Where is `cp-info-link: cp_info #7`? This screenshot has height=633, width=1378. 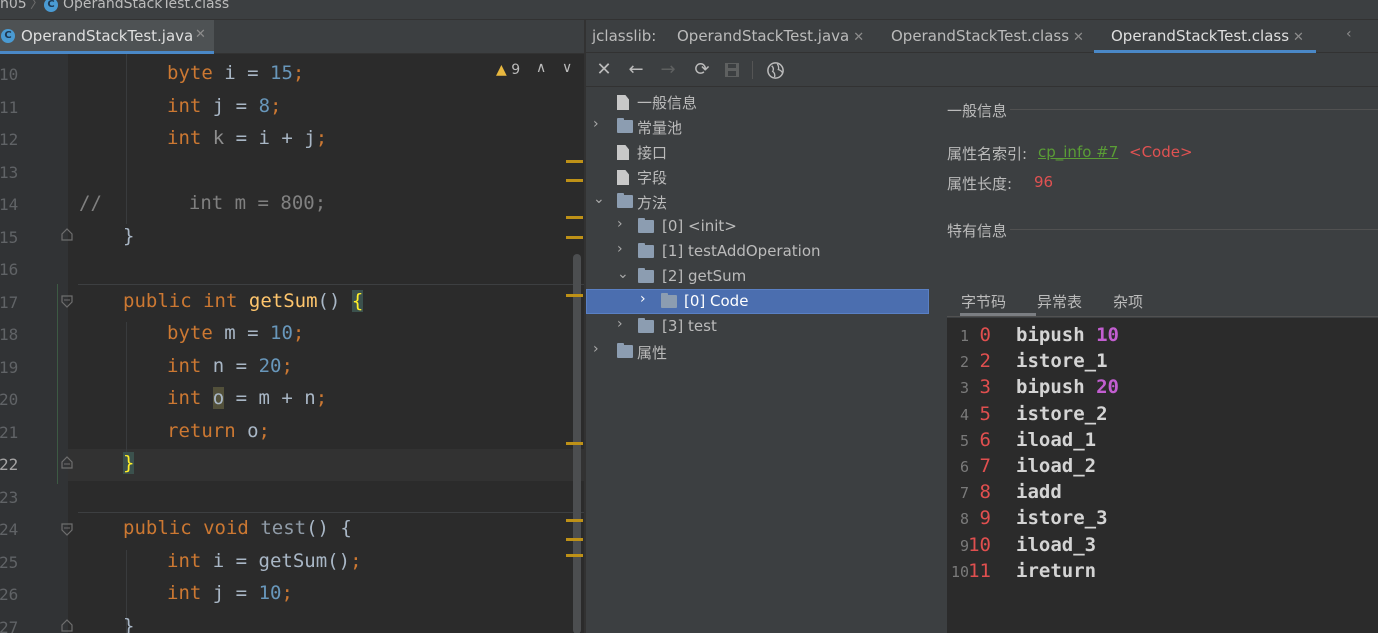
cp-info-link: cp_info #7 is located at coordinates (1078, 152).